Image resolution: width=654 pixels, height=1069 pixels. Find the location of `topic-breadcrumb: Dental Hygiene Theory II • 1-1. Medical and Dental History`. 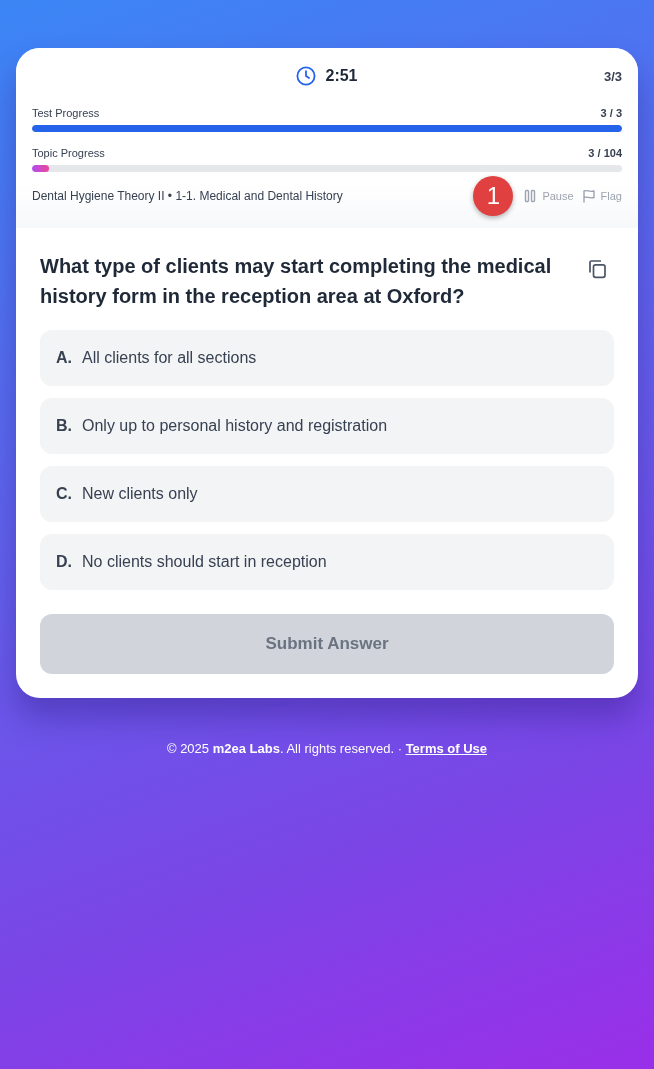

topic-breadcrumb: Dental Hygiene Theory II • 1-1. Medical and Dental History is located at coordinates (187, 196).